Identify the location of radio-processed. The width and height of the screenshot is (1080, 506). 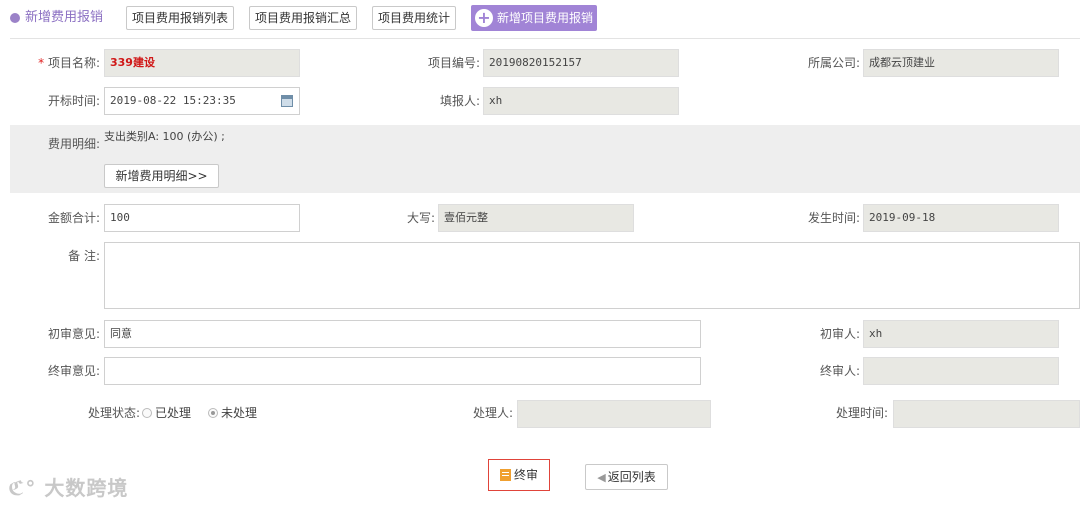
(147, 413).